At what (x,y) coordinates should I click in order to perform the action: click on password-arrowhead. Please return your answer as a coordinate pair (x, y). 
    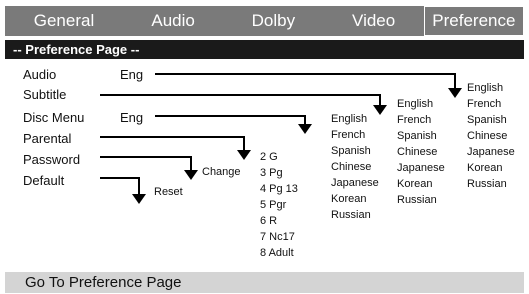
    Looking at the image, I should click on (191, 175).